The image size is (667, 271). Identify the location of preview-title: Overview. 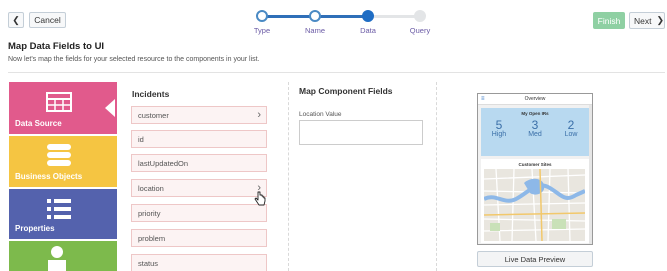
(535, 99).